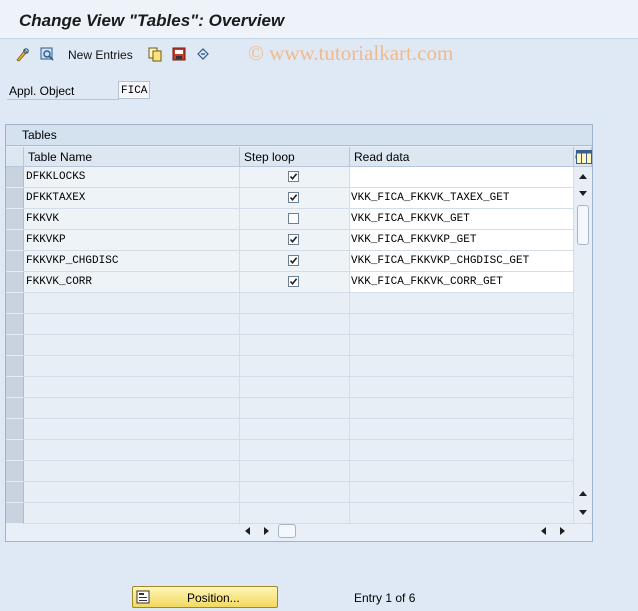 Image resolution: width=638 pixels, height=611 pixels. Describe the element at coordinates (583, 225) in the screenshot. I see `vertical-scroll-thumb` at that location.